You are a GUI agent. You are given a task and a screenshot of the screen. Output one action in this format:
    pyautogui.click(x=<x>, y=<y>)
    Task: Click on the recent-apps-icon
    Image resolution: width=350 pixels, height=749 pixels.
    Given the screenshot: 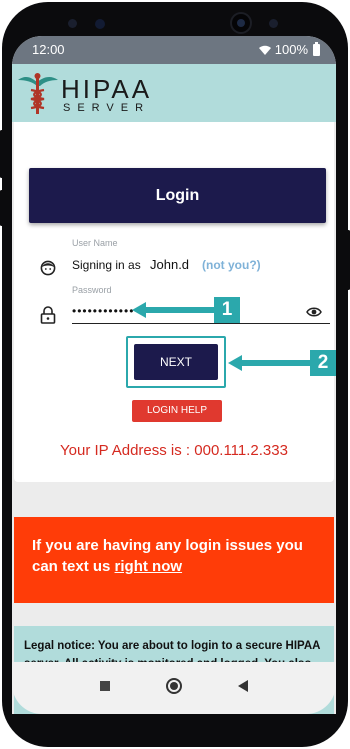 What is the action you would take?
    pyautogui.click(x=105, y=686)
    